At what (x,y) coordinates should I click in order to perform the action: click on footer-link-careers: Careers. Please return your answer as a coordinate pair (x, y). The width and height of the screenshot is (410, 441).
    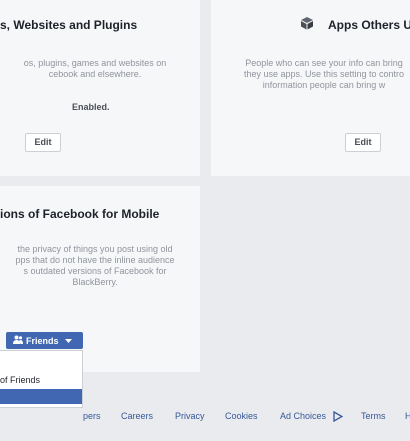
    Looking at the image, I should click on (137, 416).